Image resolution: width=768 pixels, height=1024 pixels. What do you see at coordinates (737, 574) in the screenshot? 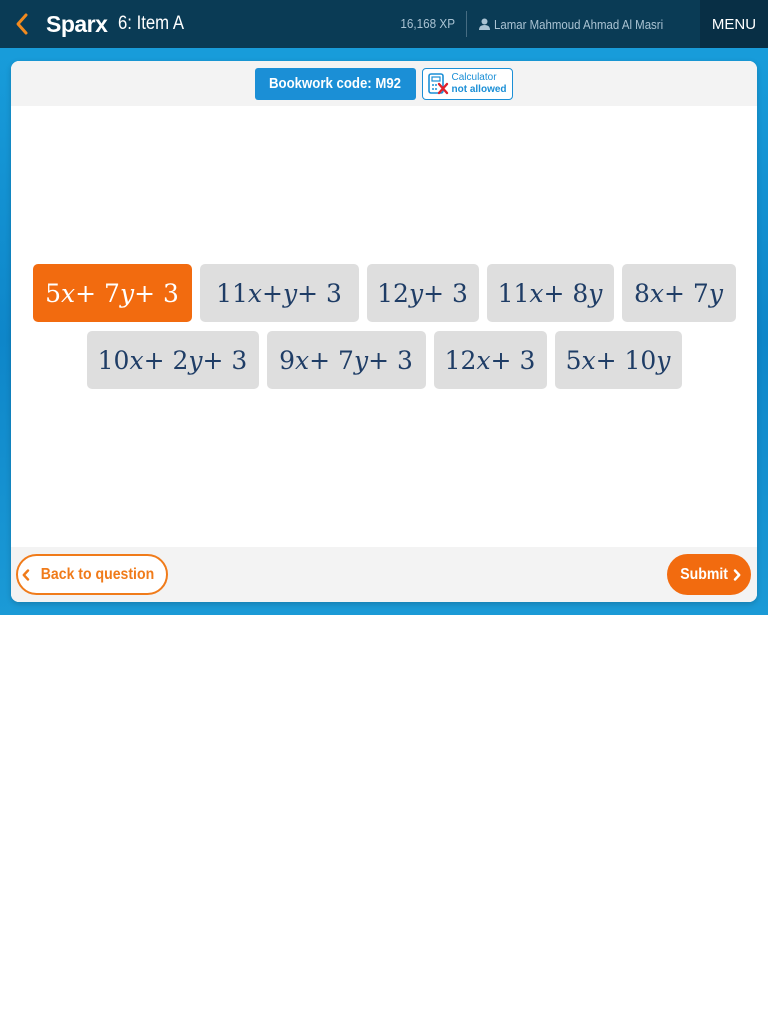
I see `chevron-right-icon` at bounding box center [737, 574].